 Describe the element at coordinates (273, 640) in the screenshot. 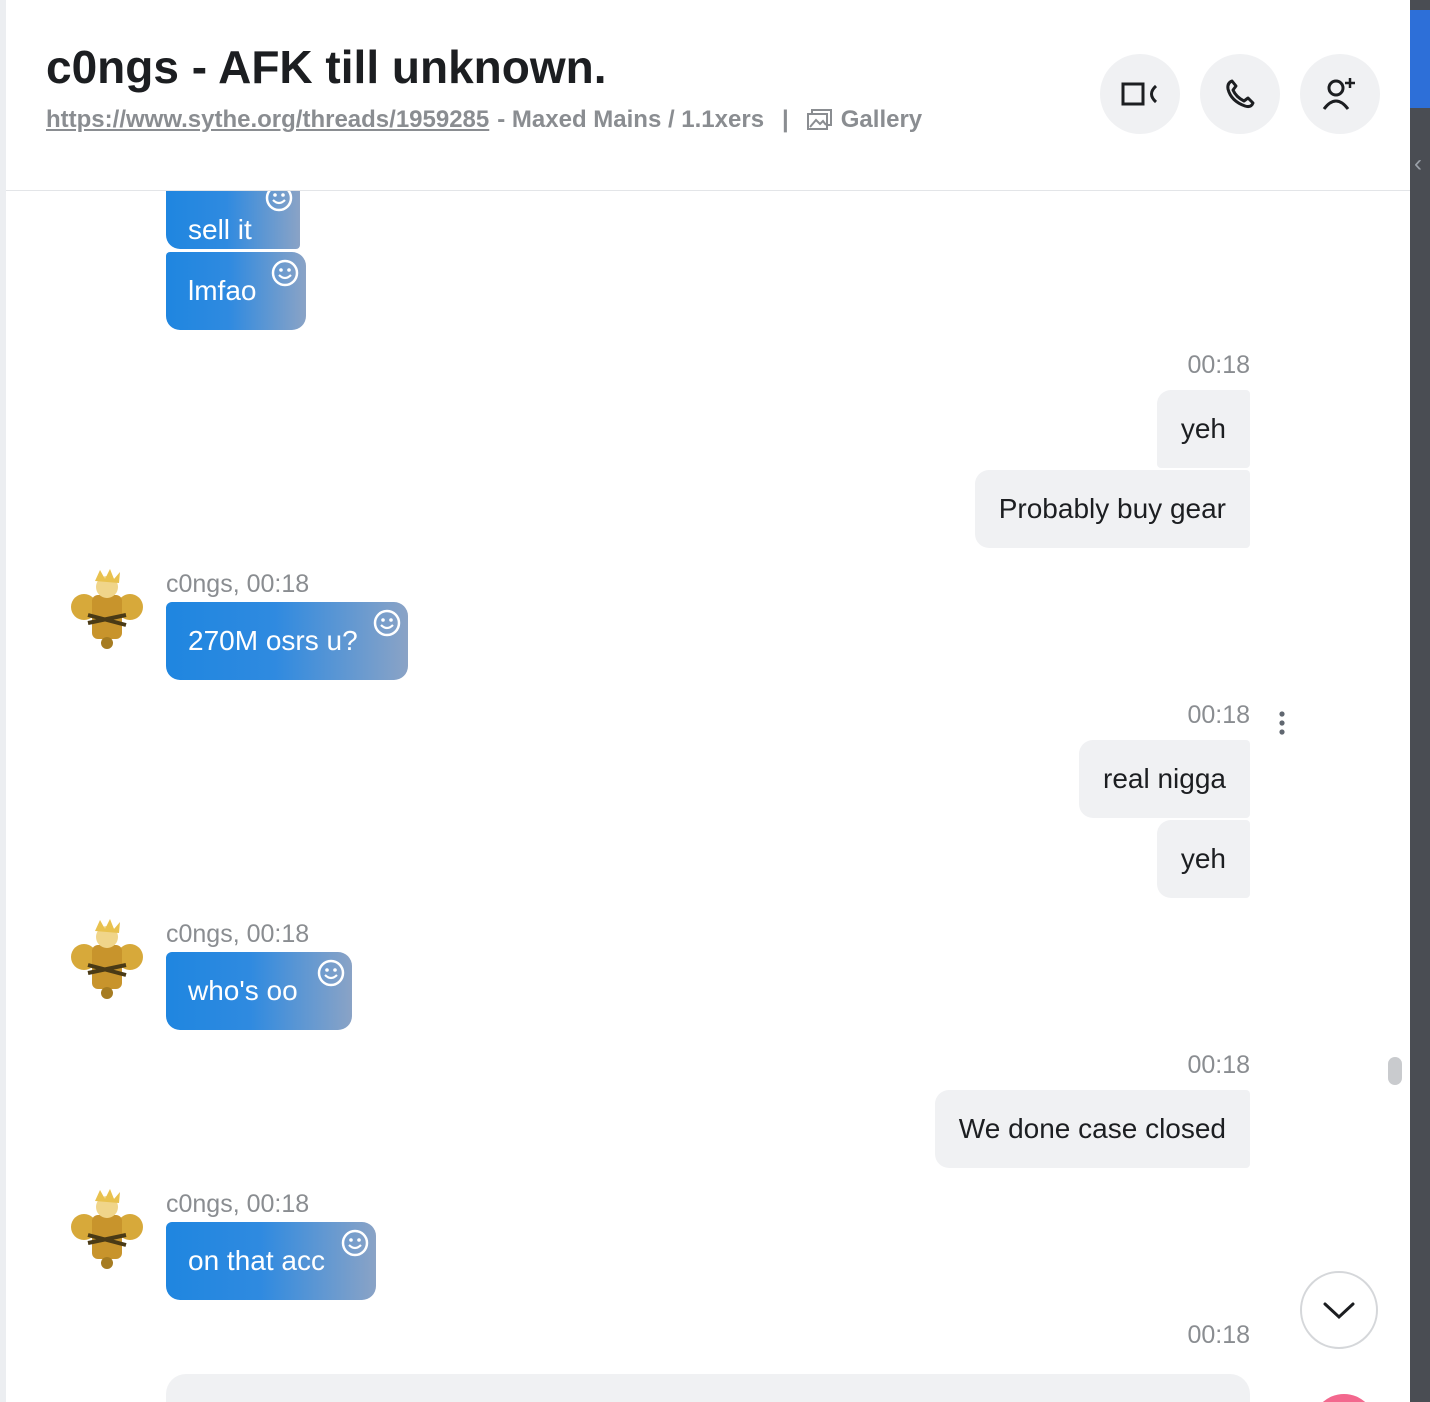

I see `message-text: 270M osrs u?` at that location.